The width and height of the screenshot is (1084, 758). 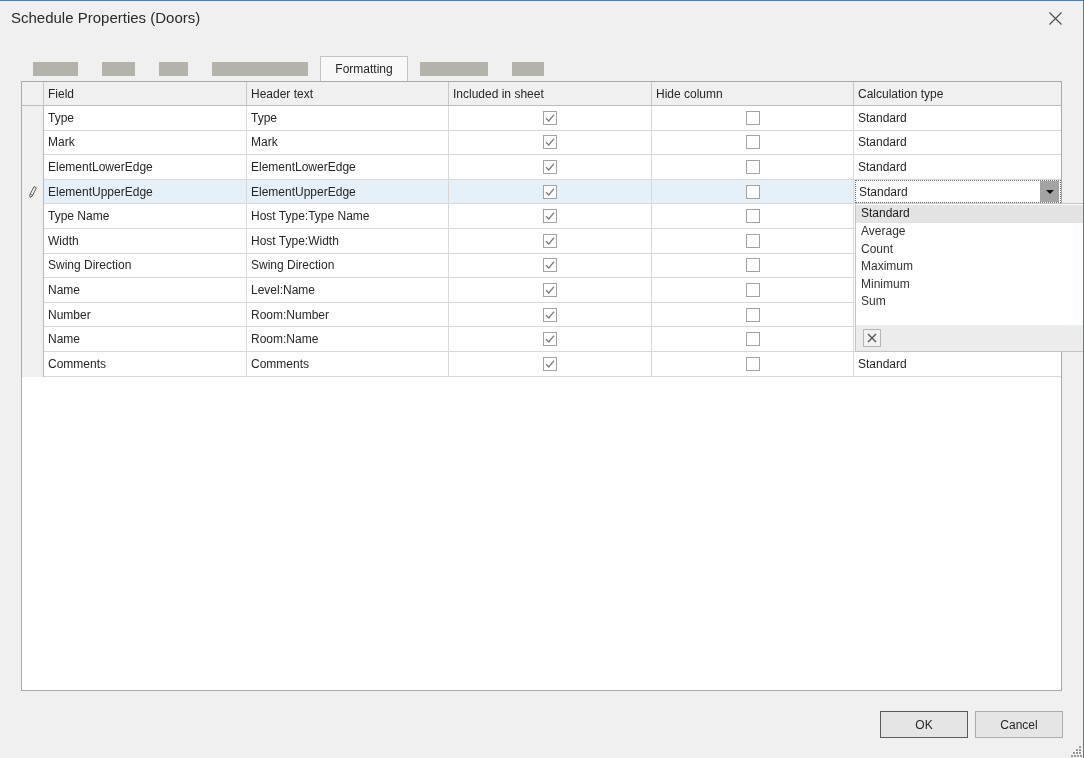 I want to click on table-row: Type Type, so click(x=449, y=118).